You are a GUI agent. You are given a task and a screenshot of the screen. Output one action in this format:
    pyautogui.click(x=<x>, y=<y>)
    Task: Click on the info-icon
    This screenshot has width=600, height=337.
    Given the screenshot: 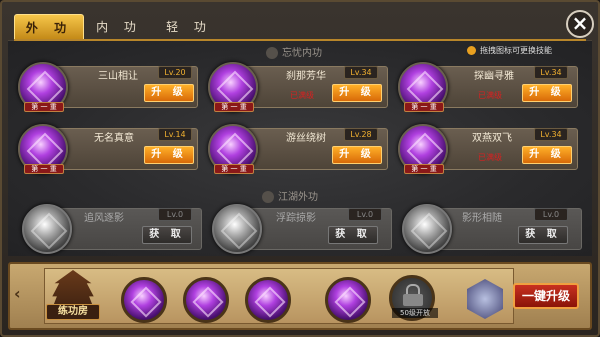 What is the action you would take?
    pyautogui.click(x=471, y=50)
    